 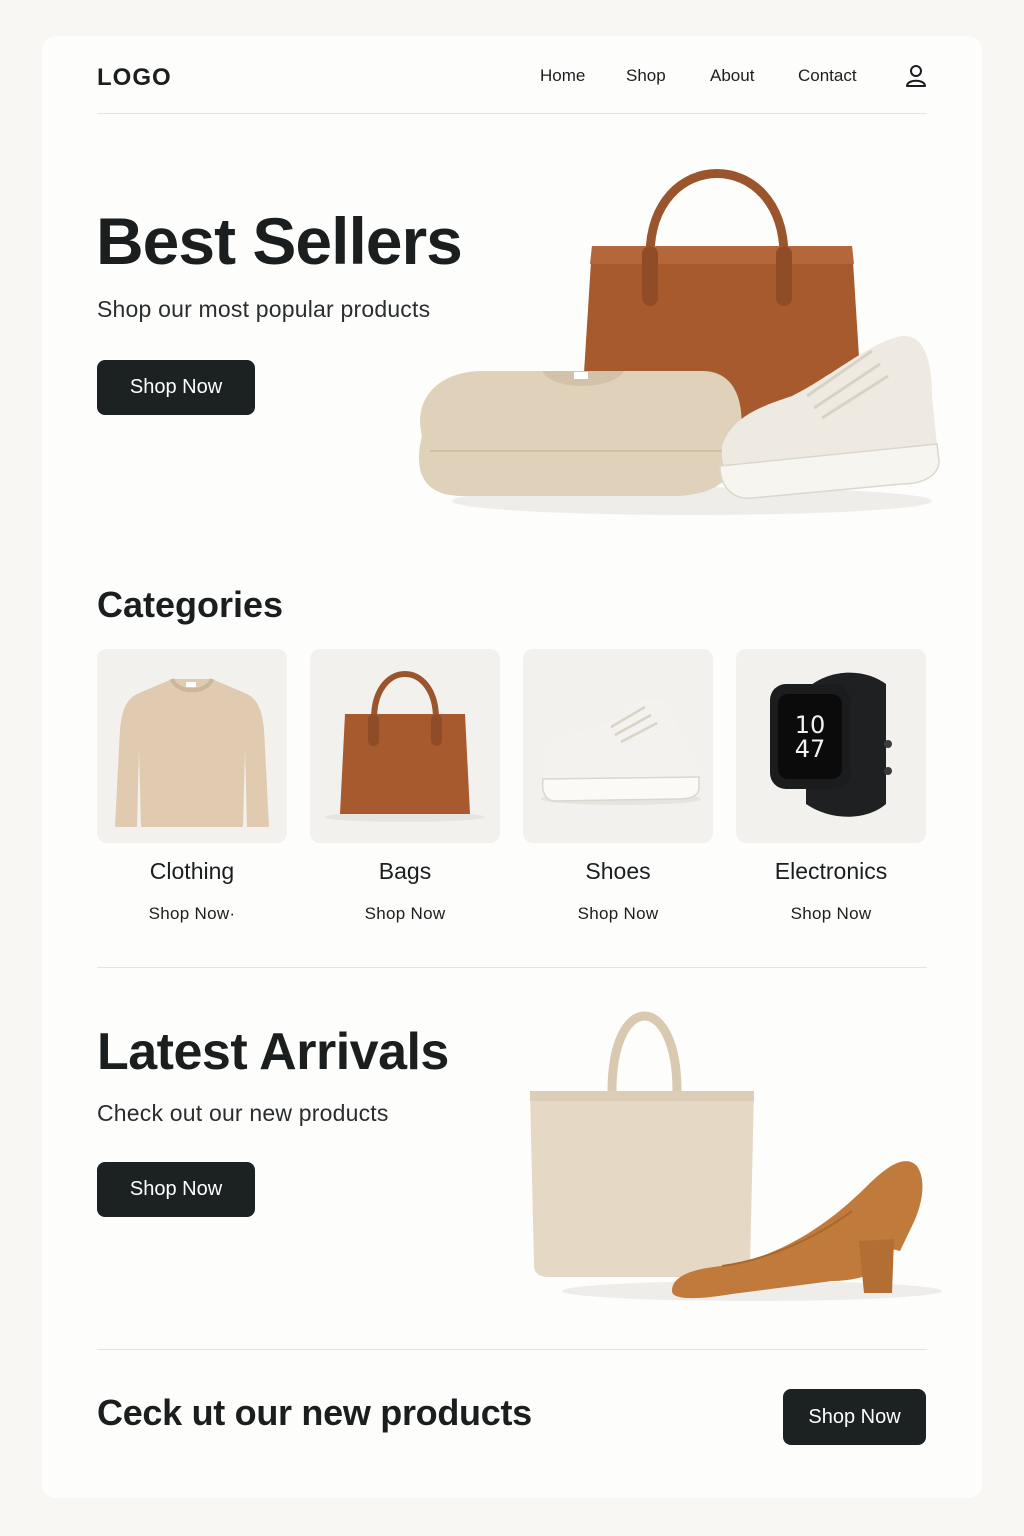 What do you see at coordinates (405, 914) in the screenshot?
I see `category-link-bags: Shop Now` at bounding box center [405, 914].